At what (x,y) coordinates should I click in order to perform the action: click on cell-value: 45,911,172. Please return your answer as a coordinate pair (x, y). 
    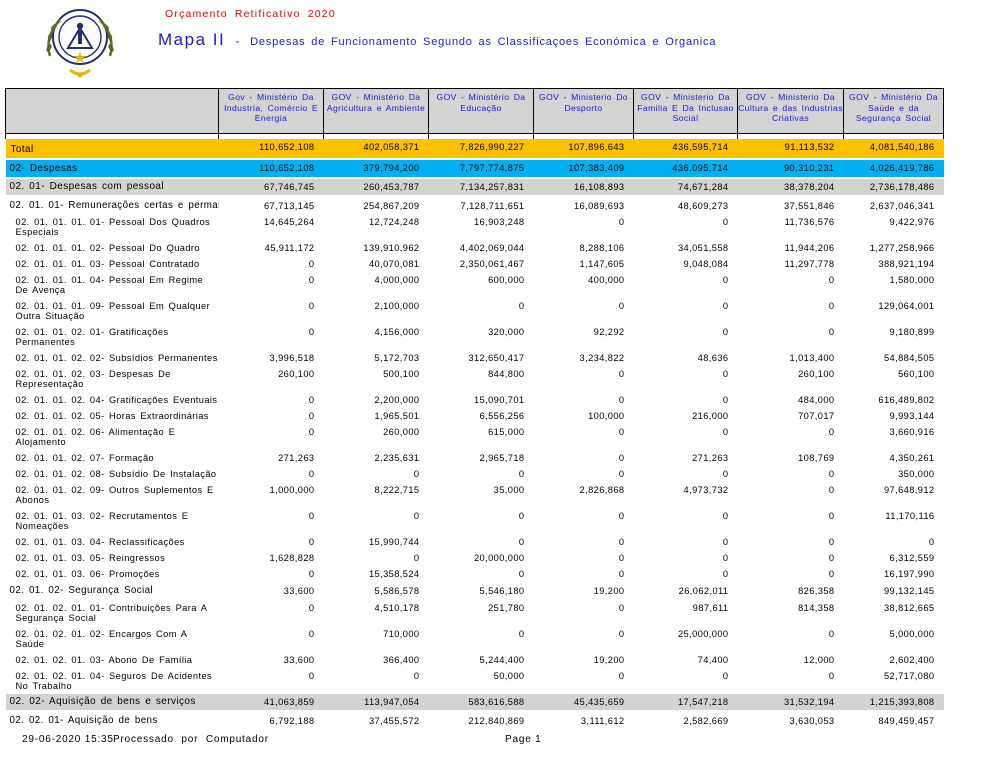
    Looking at the image, I should click on (289, 247).